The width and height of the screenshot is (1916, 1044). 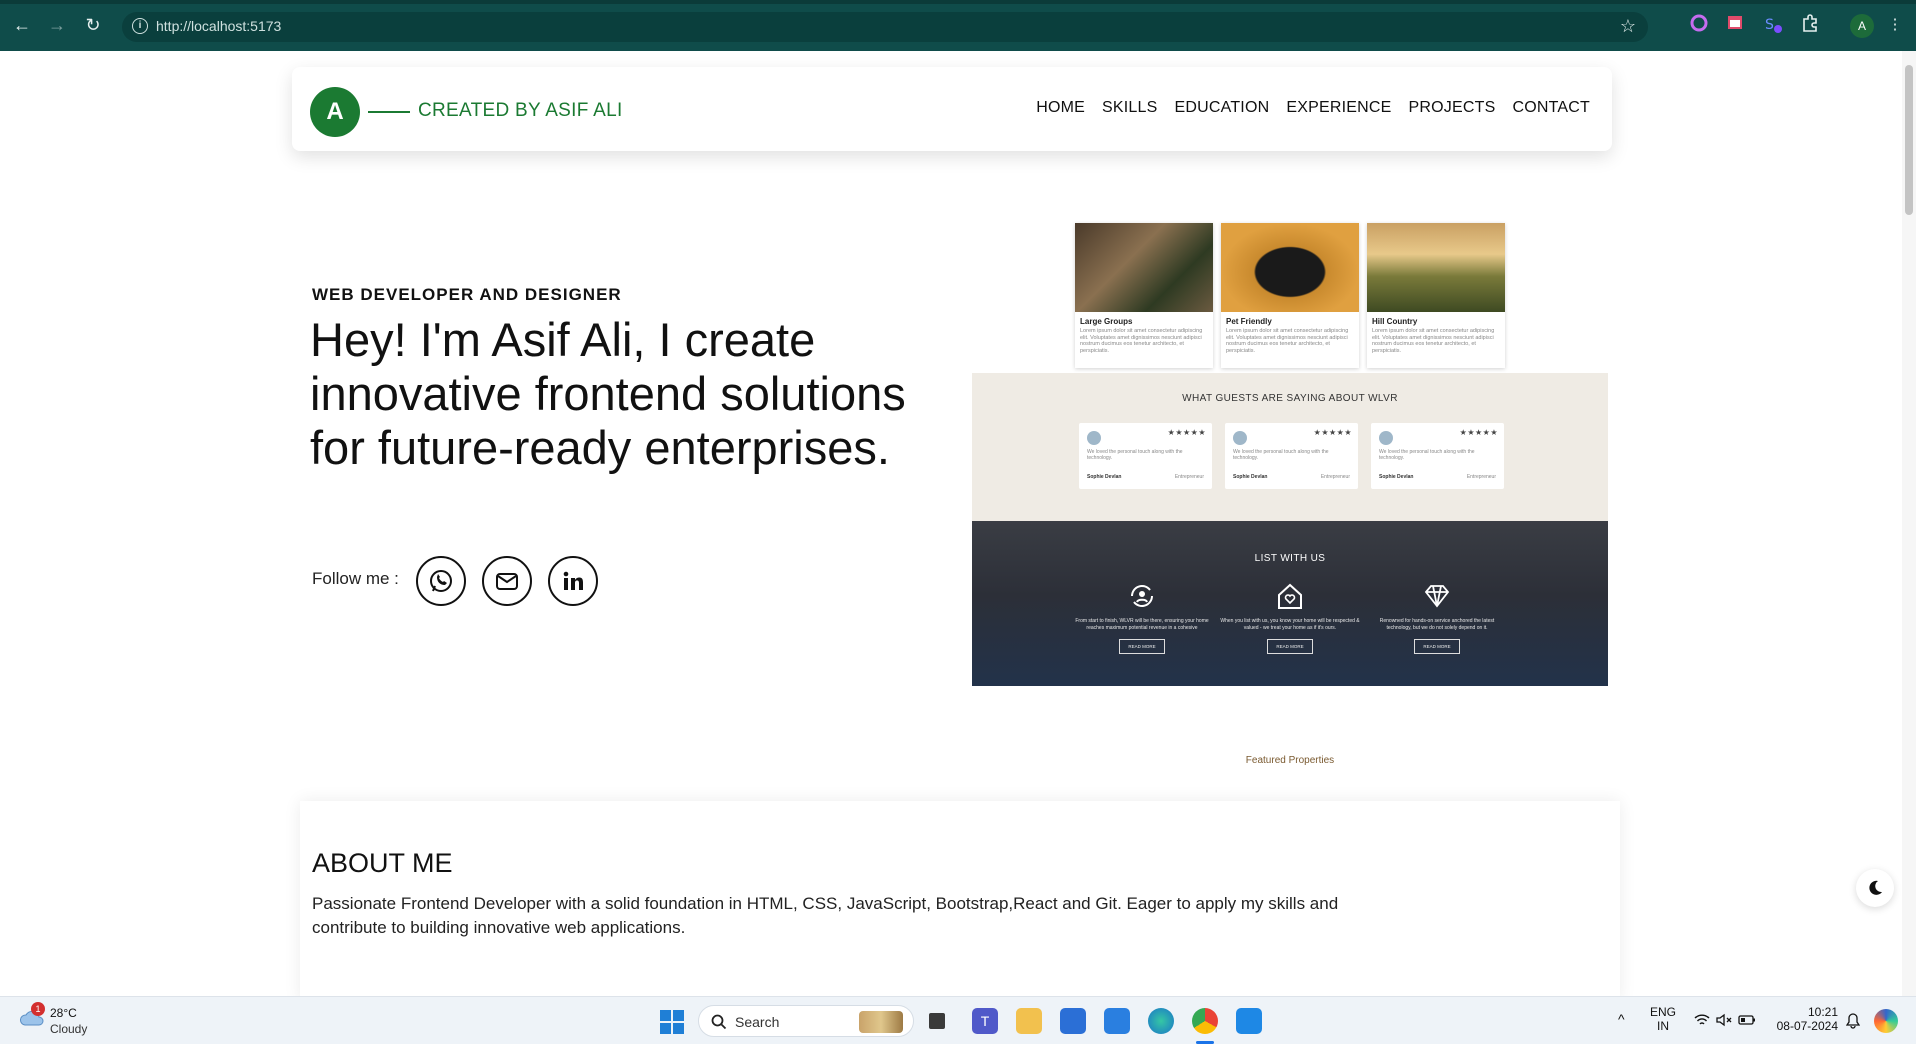 I want to click on browser-toolbar: ← → ↻ i http://localhost:5173 ☆ S A ⋮, so click(x=958, y=25).